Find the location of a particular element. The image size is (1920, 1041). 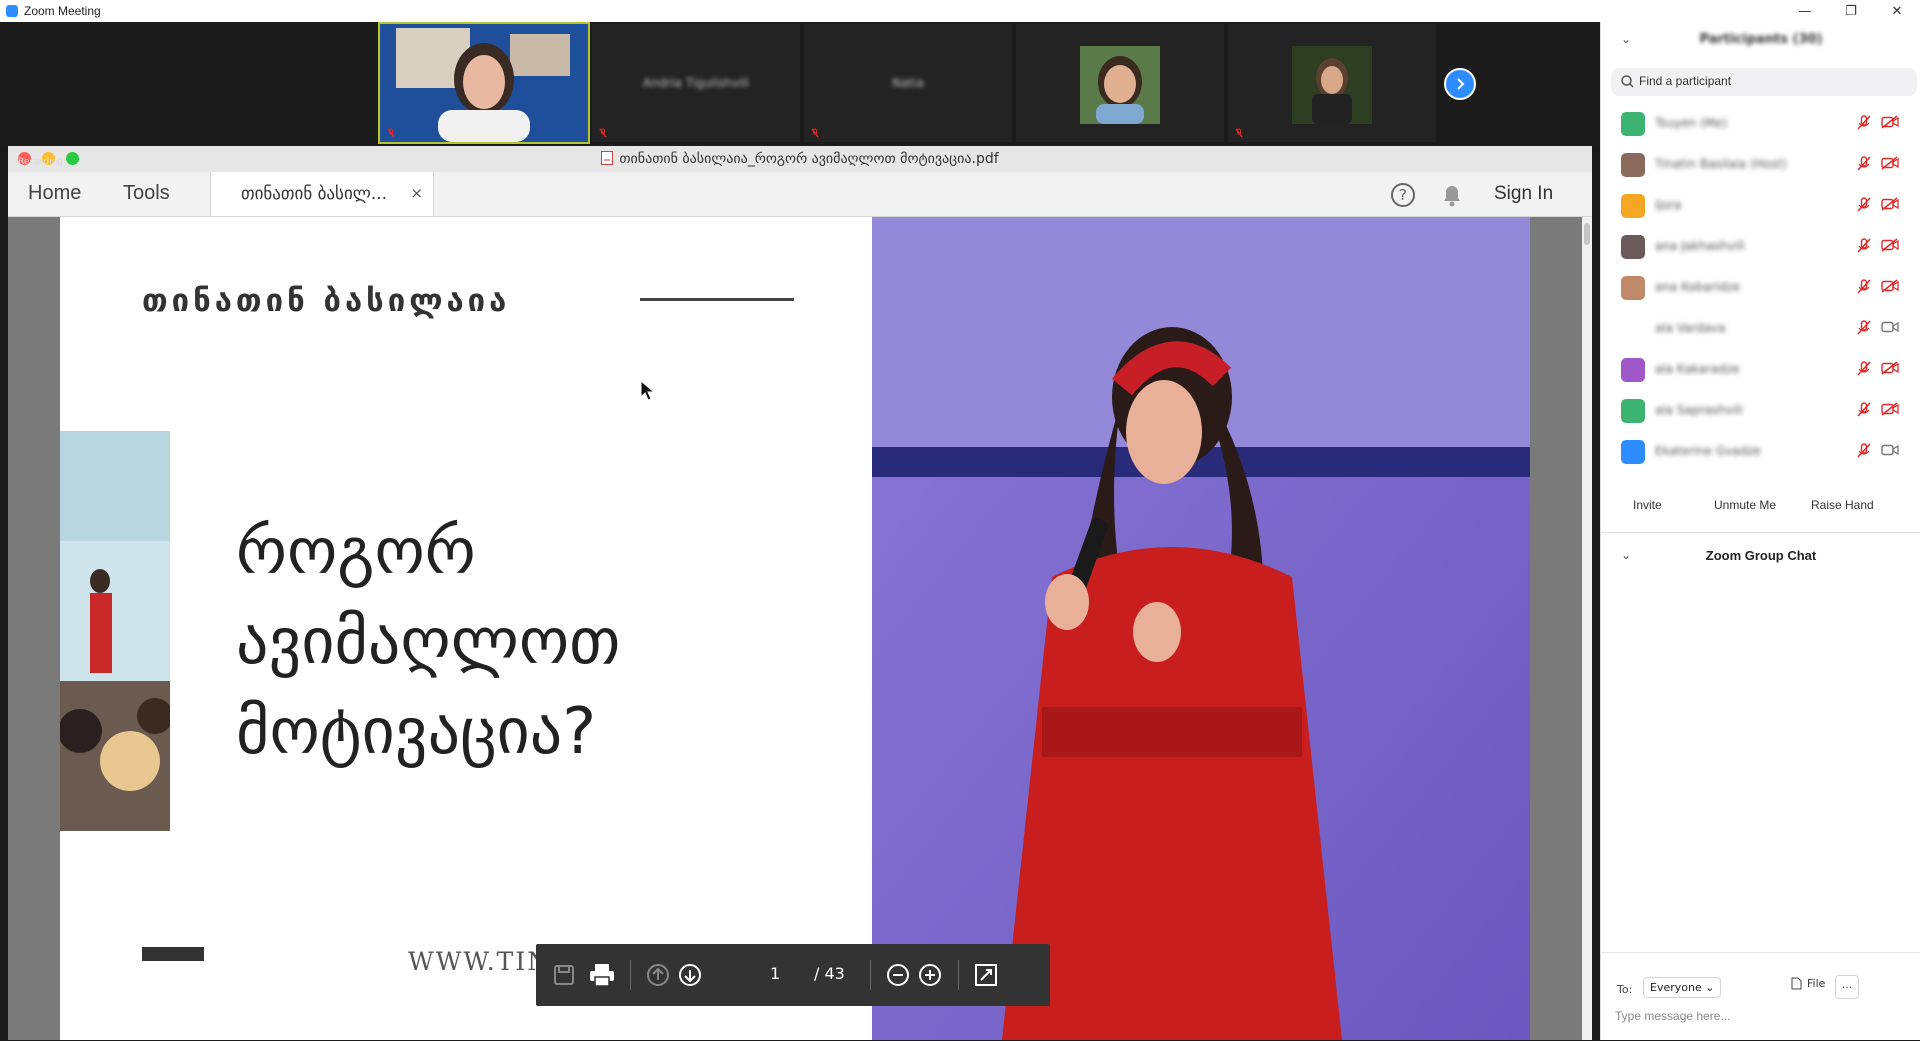

participant-row: ala Vardava is located at coordinates (1760, 329).